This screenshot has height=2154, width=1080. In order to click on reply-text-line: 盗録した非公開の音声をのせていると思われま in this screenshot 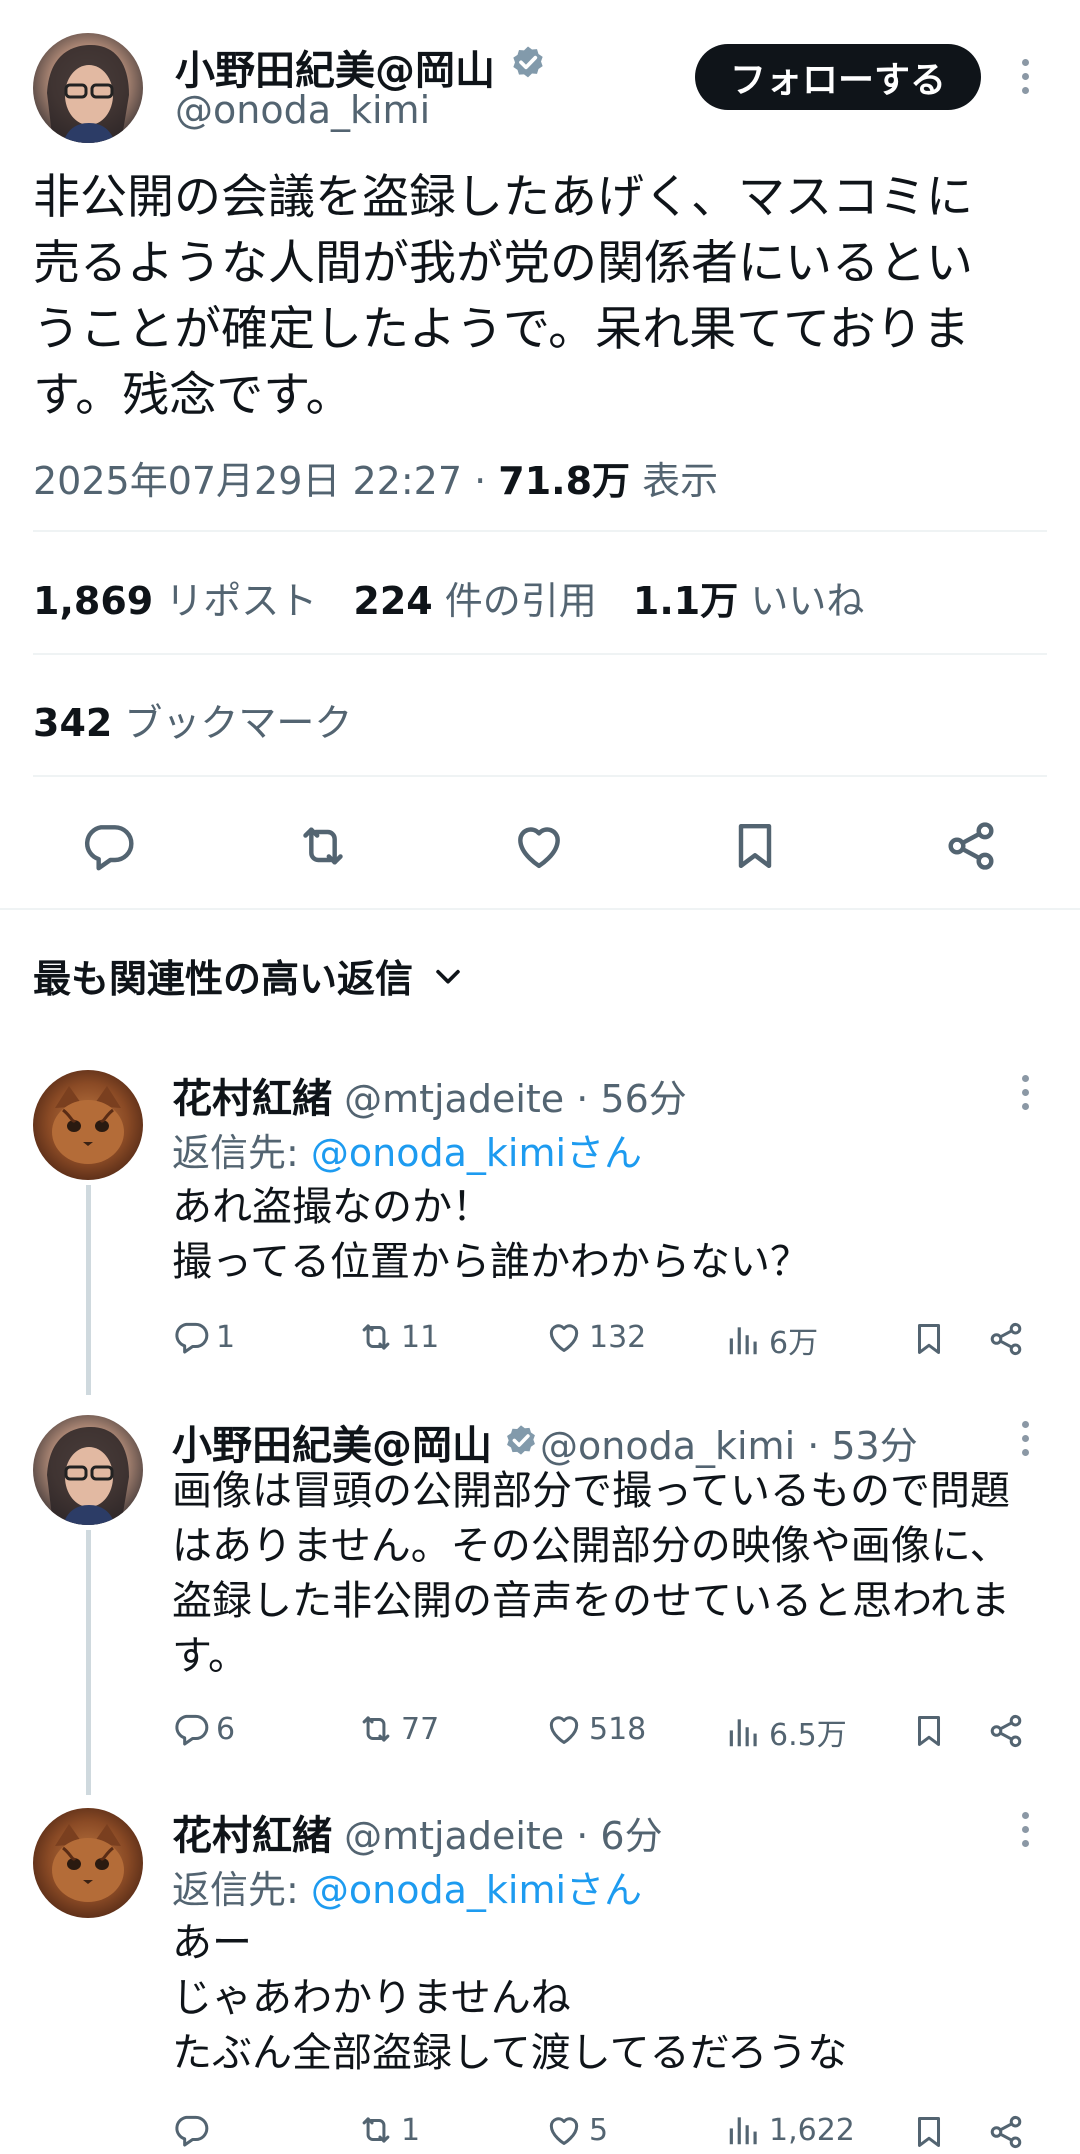, I will do `click(591, 1601)`.